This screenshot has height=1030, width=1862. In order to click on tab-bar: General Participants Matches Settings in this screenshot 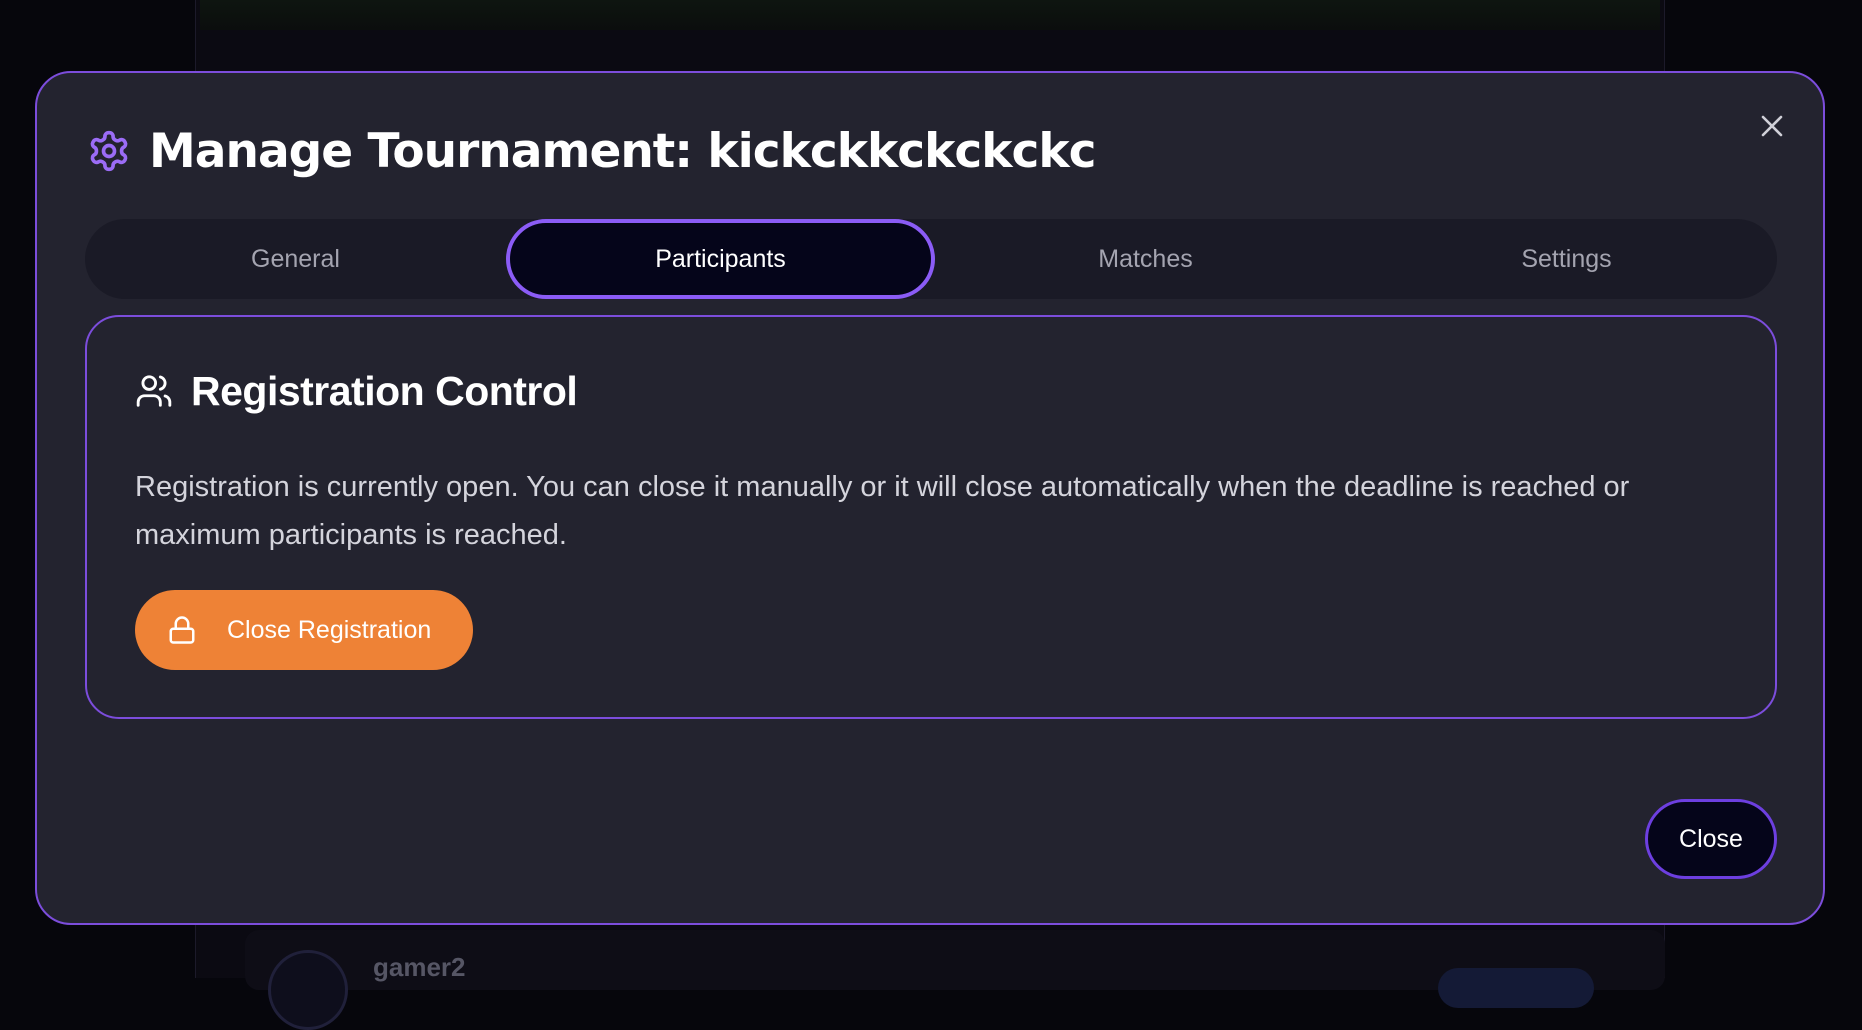, I will do `click(931, 259)`.